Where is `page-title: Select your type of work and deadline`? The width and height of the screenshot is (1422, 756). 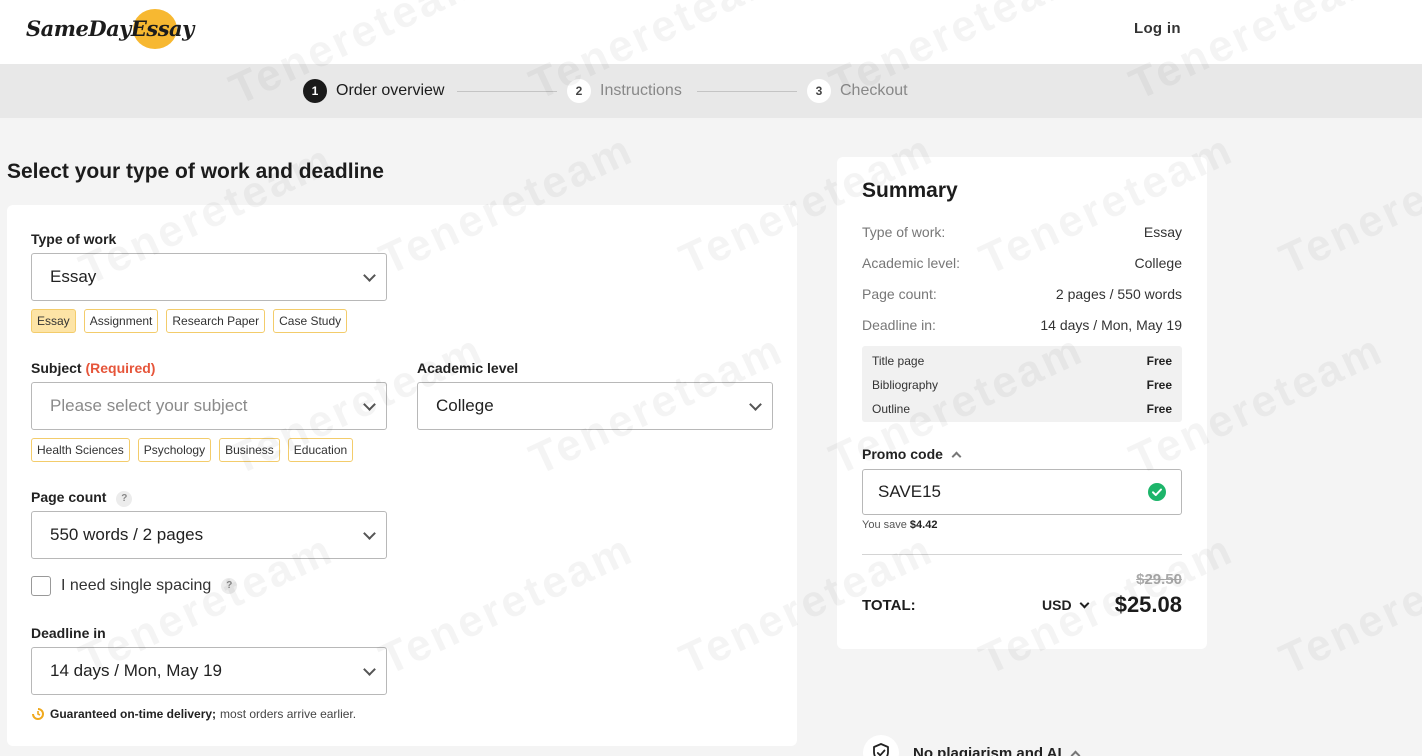
page-title: Select your type of work and deadline is located at coordinates (195, 171).